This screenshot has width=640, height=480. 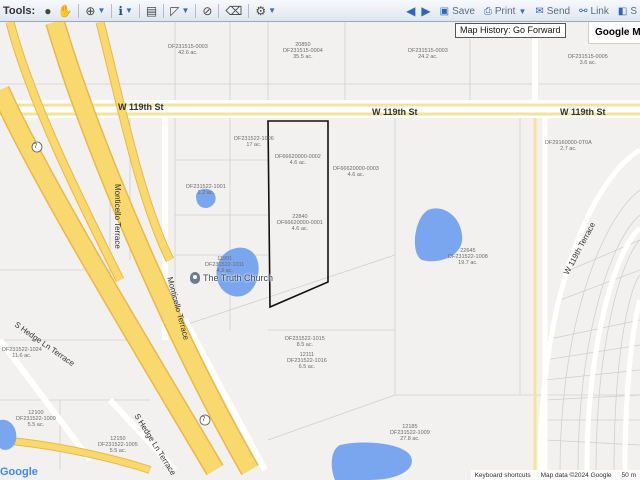 What do you see at coordinates (207, 11) in the screenshot?
I see `measure-tool-icon: ⊘` at bounding box center [207, 11].